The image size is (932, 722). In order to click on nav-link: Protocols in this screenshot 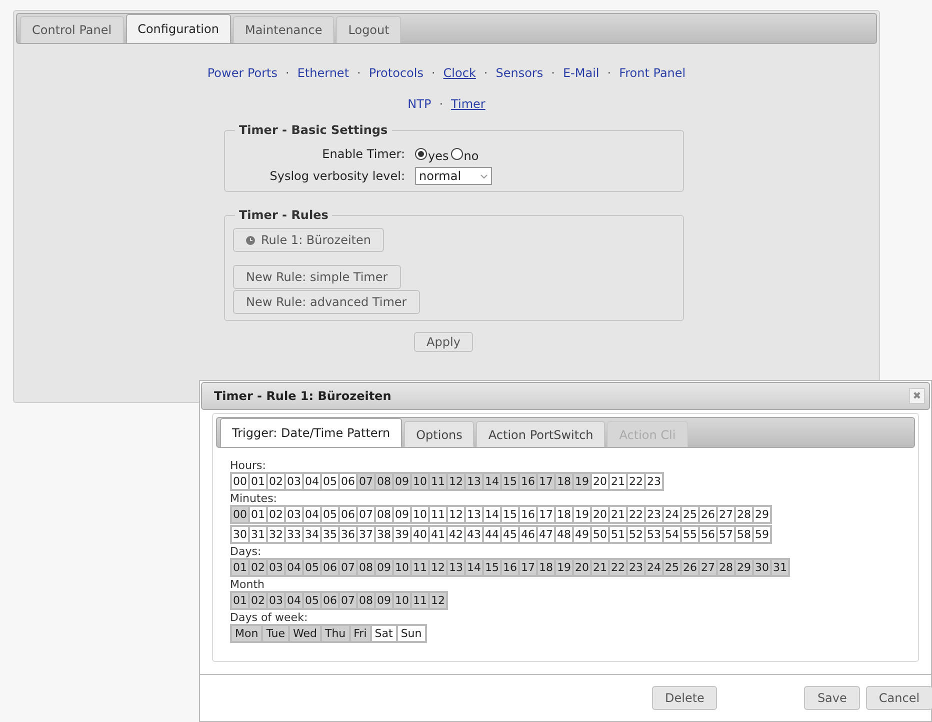, I will do `click(396, 73)`.